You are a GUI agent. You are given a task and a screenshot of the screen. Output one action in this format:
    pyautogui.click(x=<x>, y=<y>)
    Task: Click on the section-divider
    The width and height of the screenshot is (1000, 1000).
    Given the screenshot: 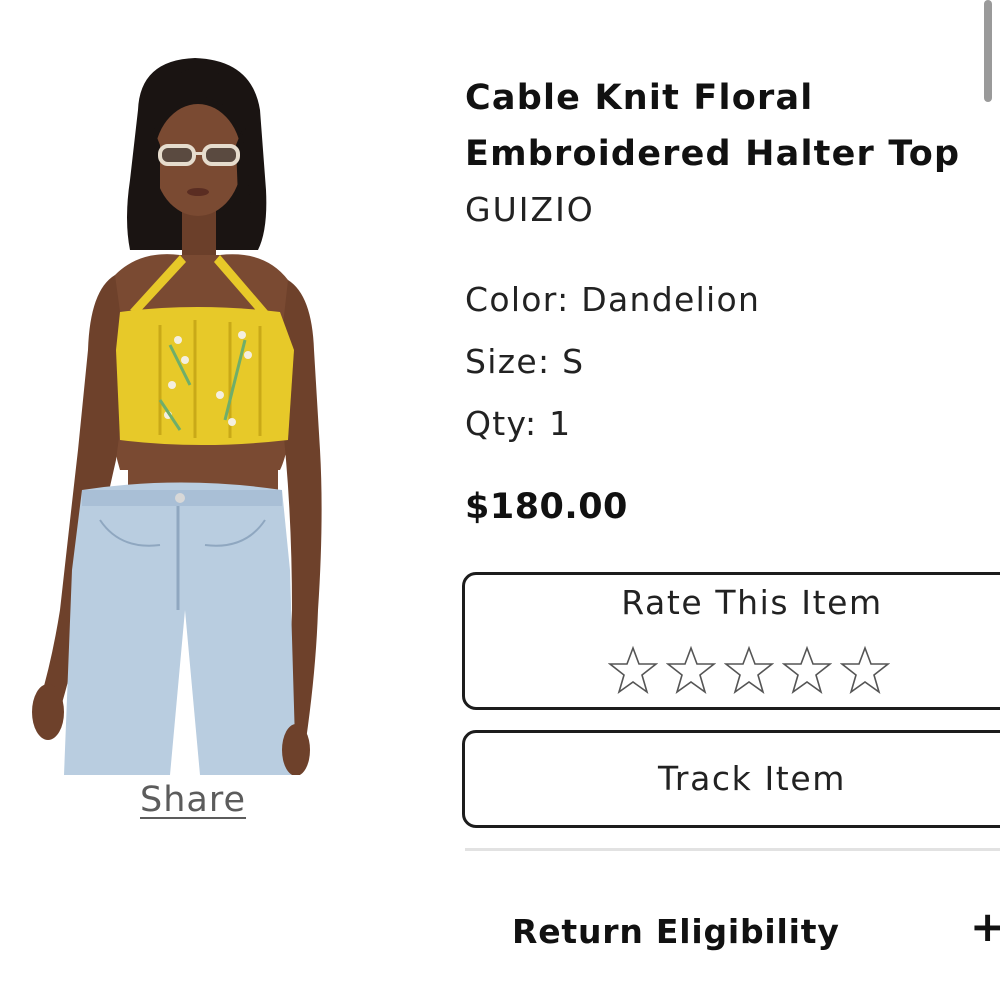 What is the action you would take?
    pyautogui.click(x=732, y=849)
    